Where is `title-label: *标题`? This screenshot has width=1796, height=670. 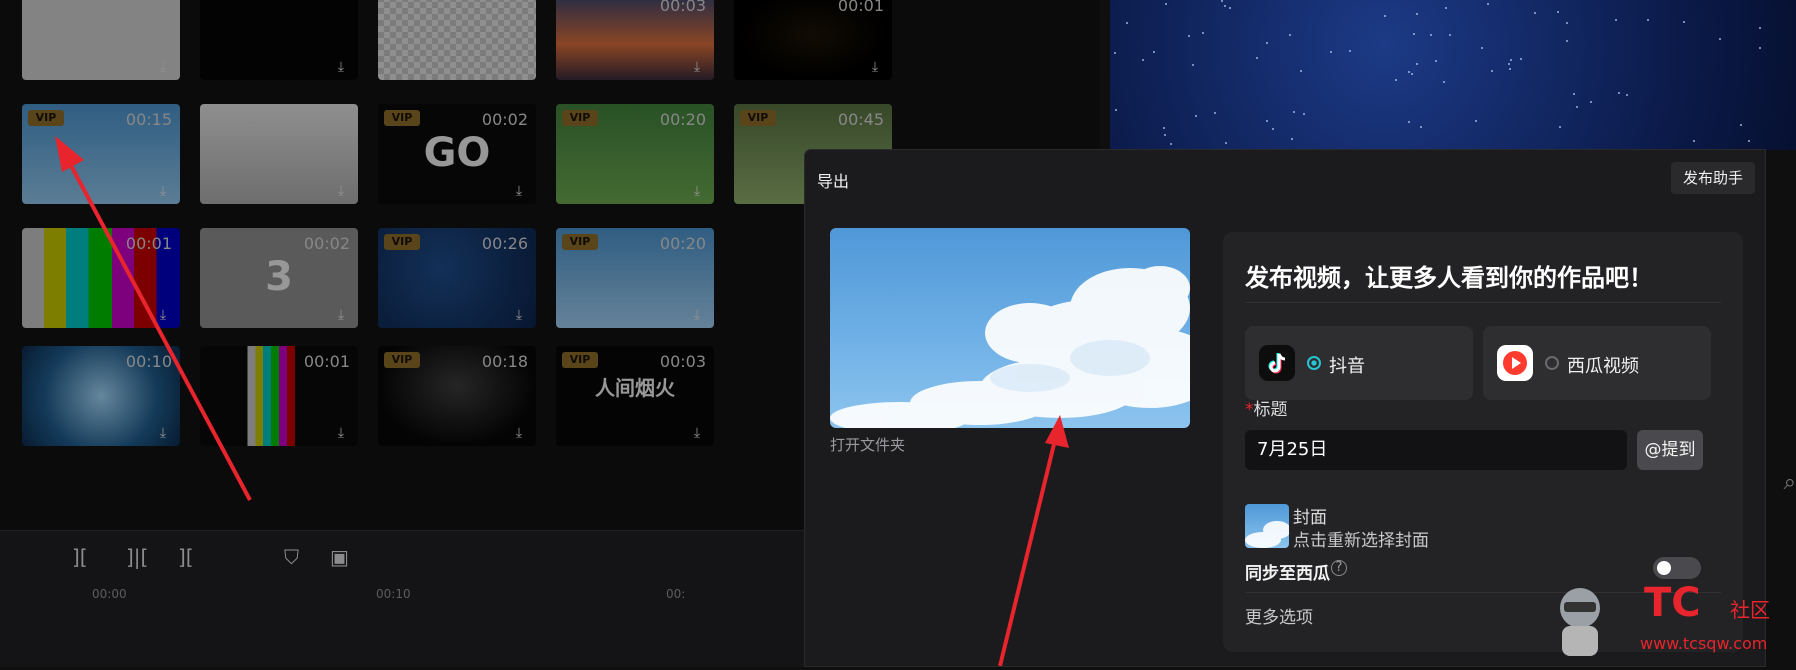
title-label: *标题 is located at coordinates (1266, 410).